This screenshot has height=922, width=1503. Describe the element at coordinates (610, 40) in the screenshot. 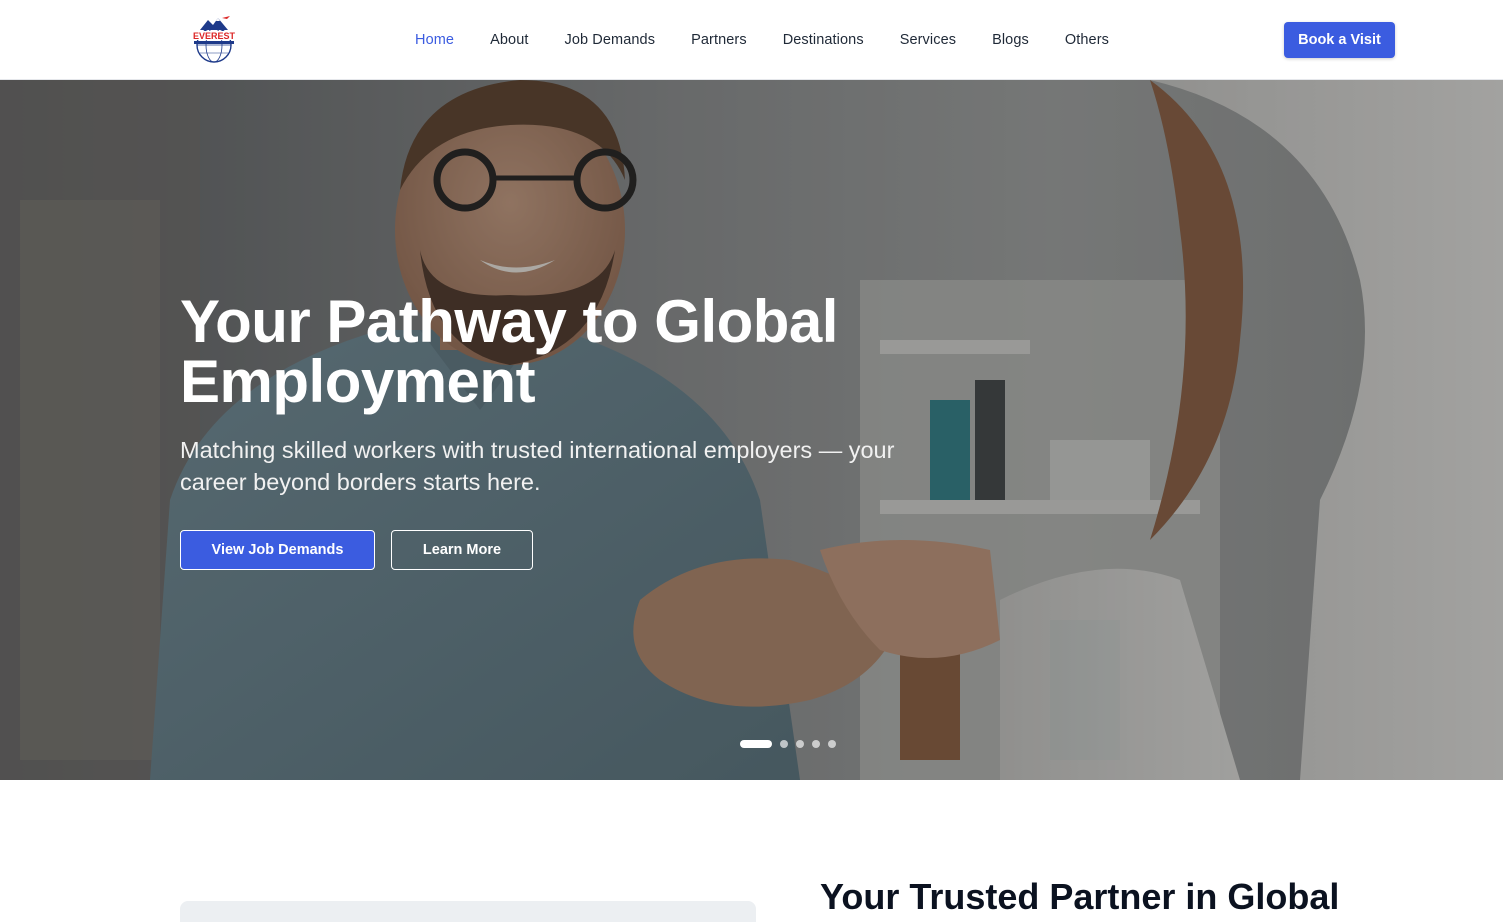

I see `nav-item-job-demands: Job Demands` at that location.